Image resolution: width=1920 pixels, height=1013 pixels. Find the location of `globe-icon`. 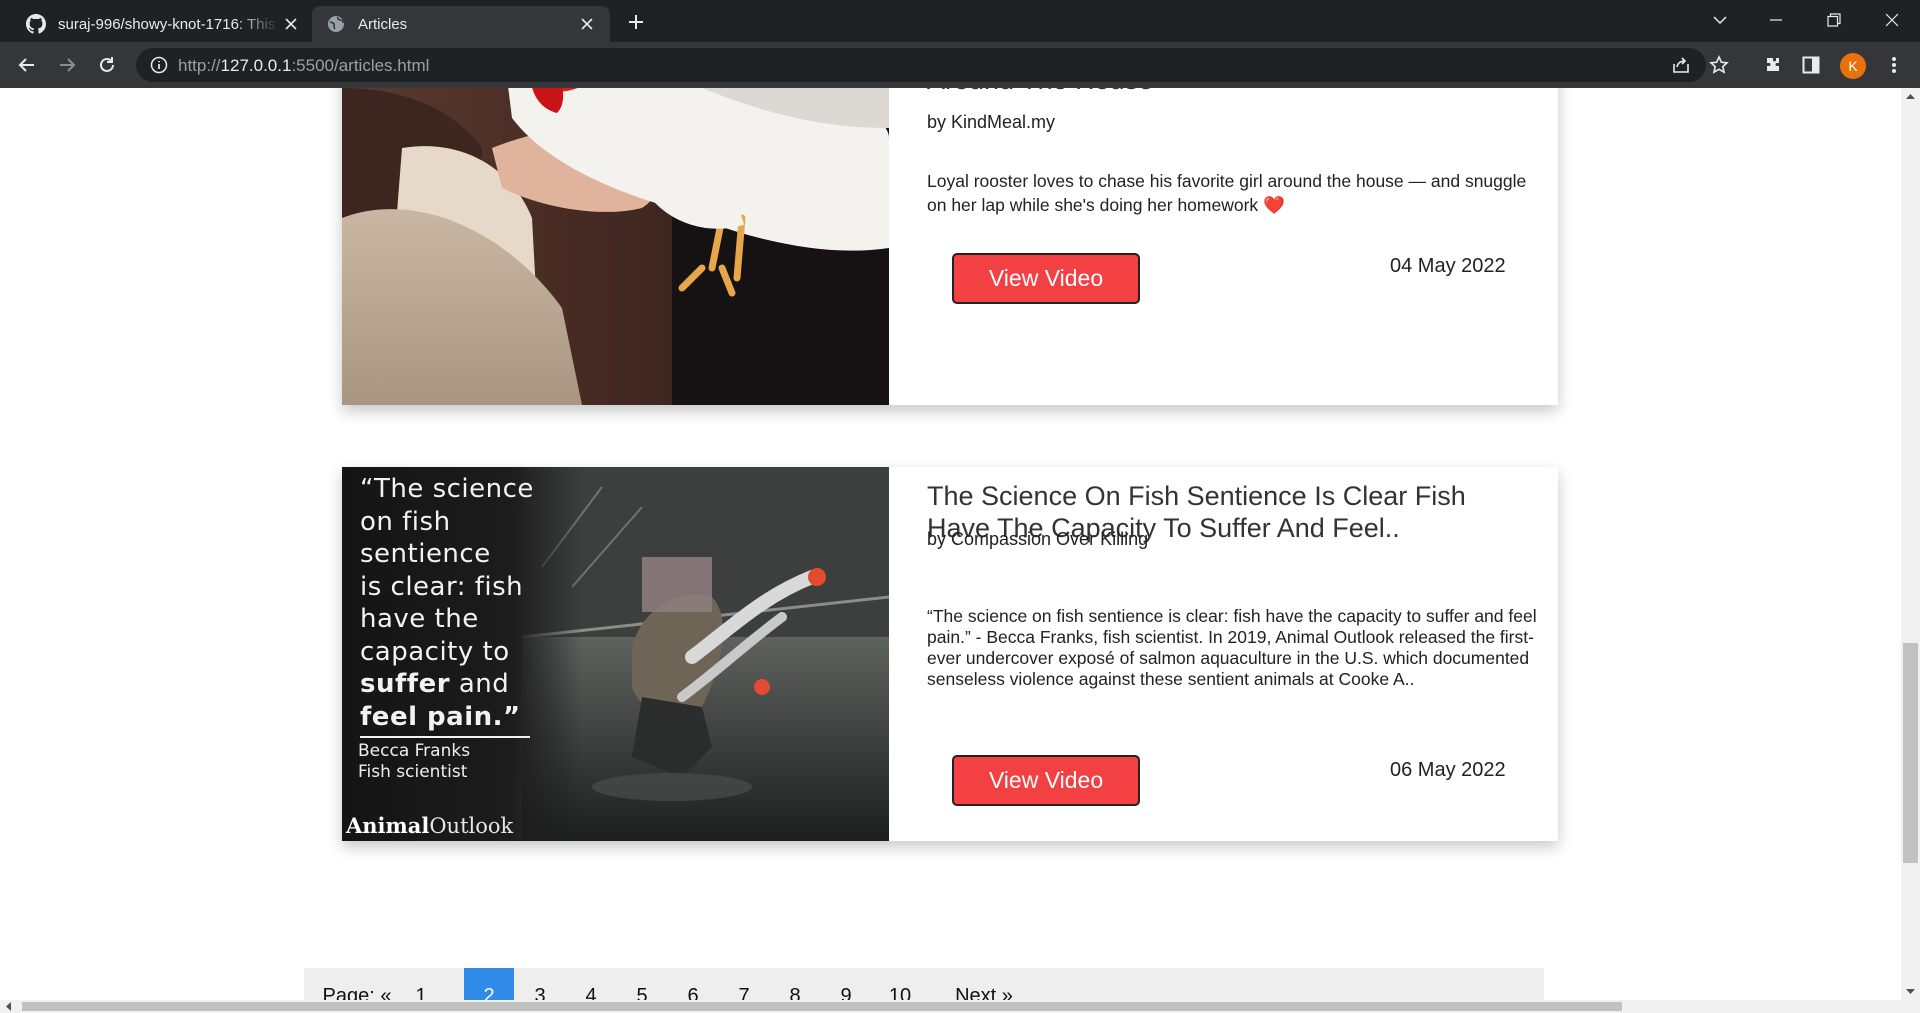

globe-icon is located at coordinates (336, 24).